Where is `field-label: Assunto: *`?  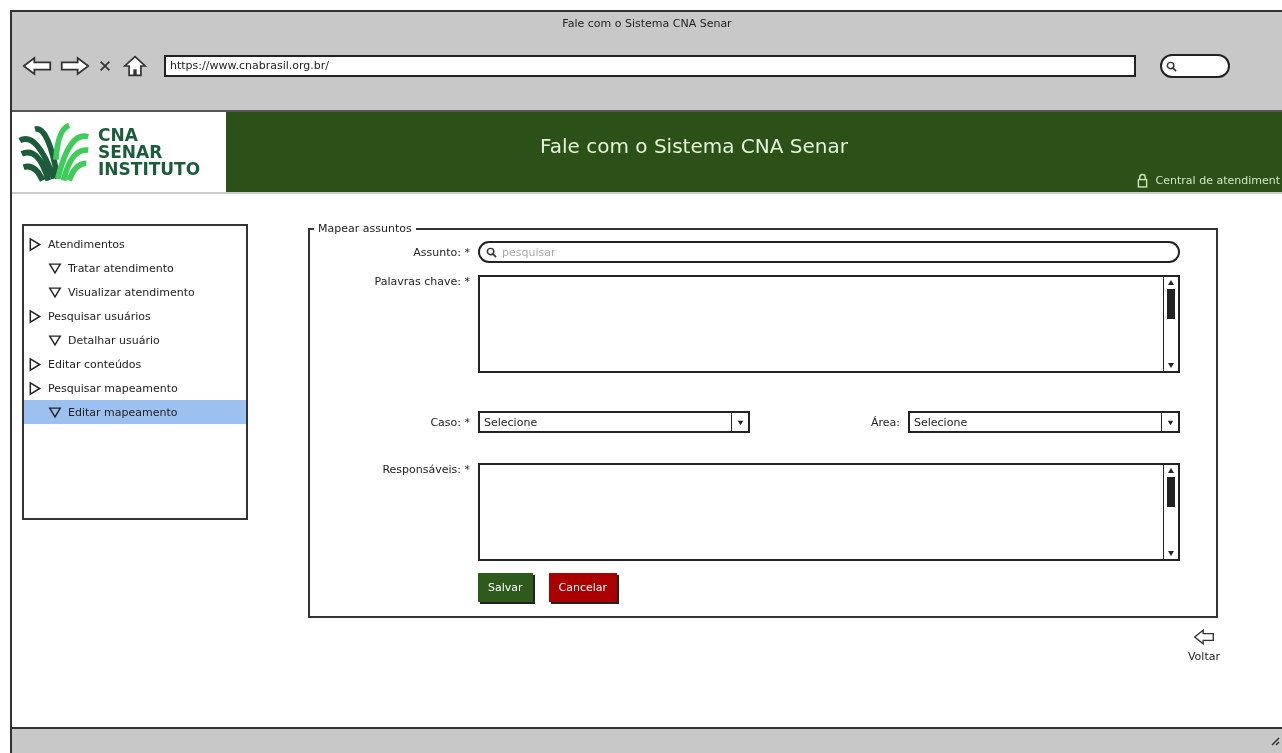 field-label: Assunto: * is located at coordinates (441, 252).